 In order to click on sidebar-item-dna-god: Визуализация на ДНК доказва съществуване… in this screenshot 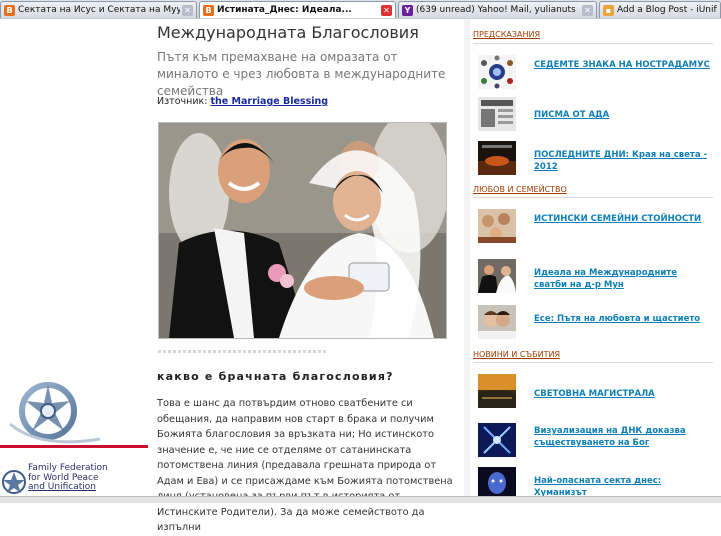, I will do `click(596, 441)`.